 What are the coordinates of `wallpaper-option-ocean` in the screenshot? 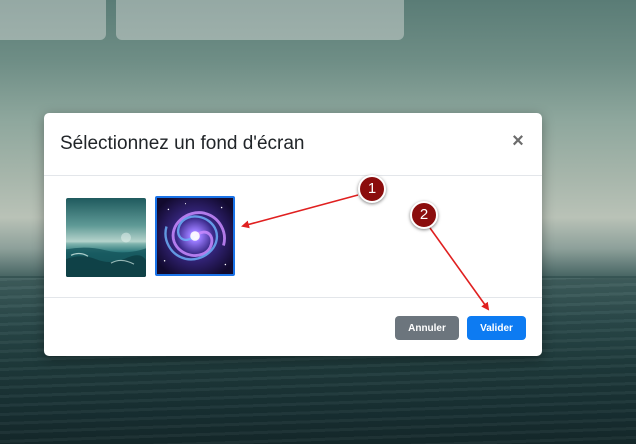 It's located at (106, 237).